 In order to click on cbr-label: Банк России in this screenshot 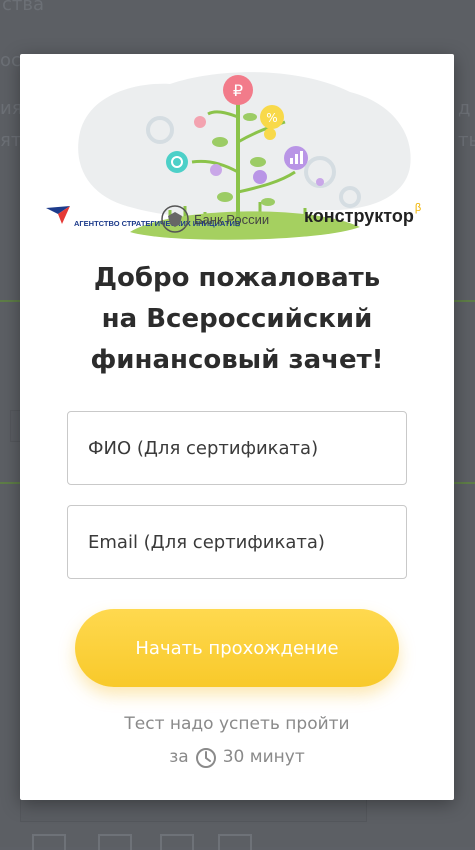, I will do `click(232, 219)`.